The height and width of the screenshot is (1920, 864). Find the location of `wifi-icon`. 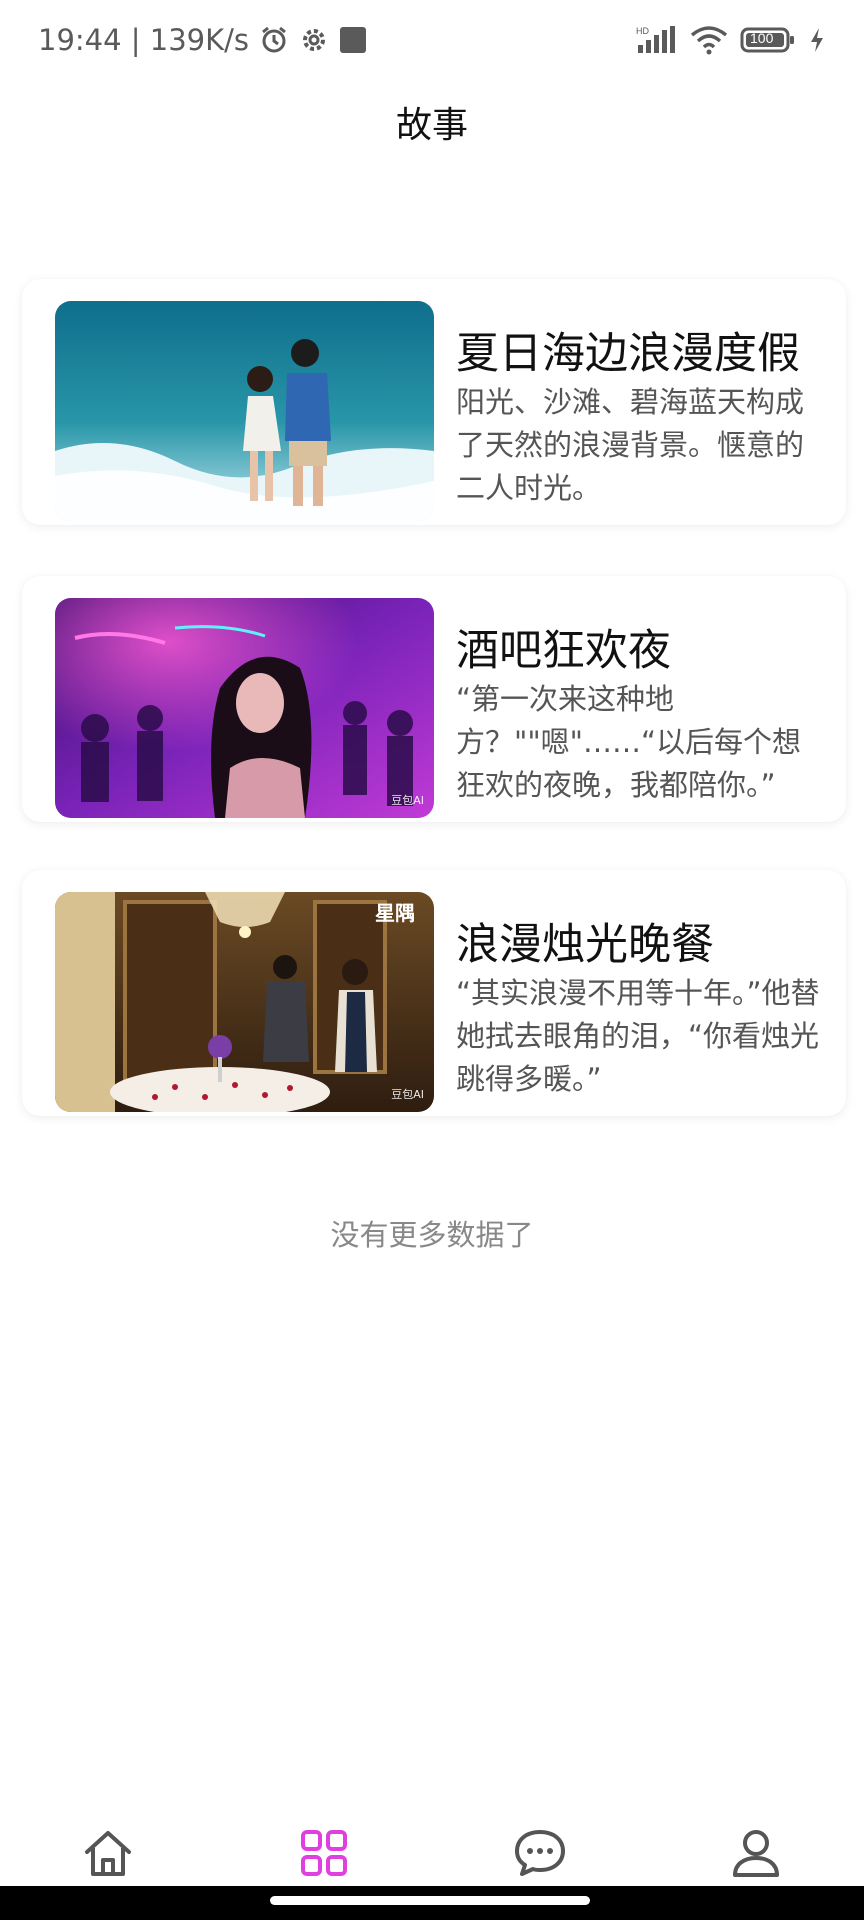

wifi-icon is located at coordinates (709, 40).